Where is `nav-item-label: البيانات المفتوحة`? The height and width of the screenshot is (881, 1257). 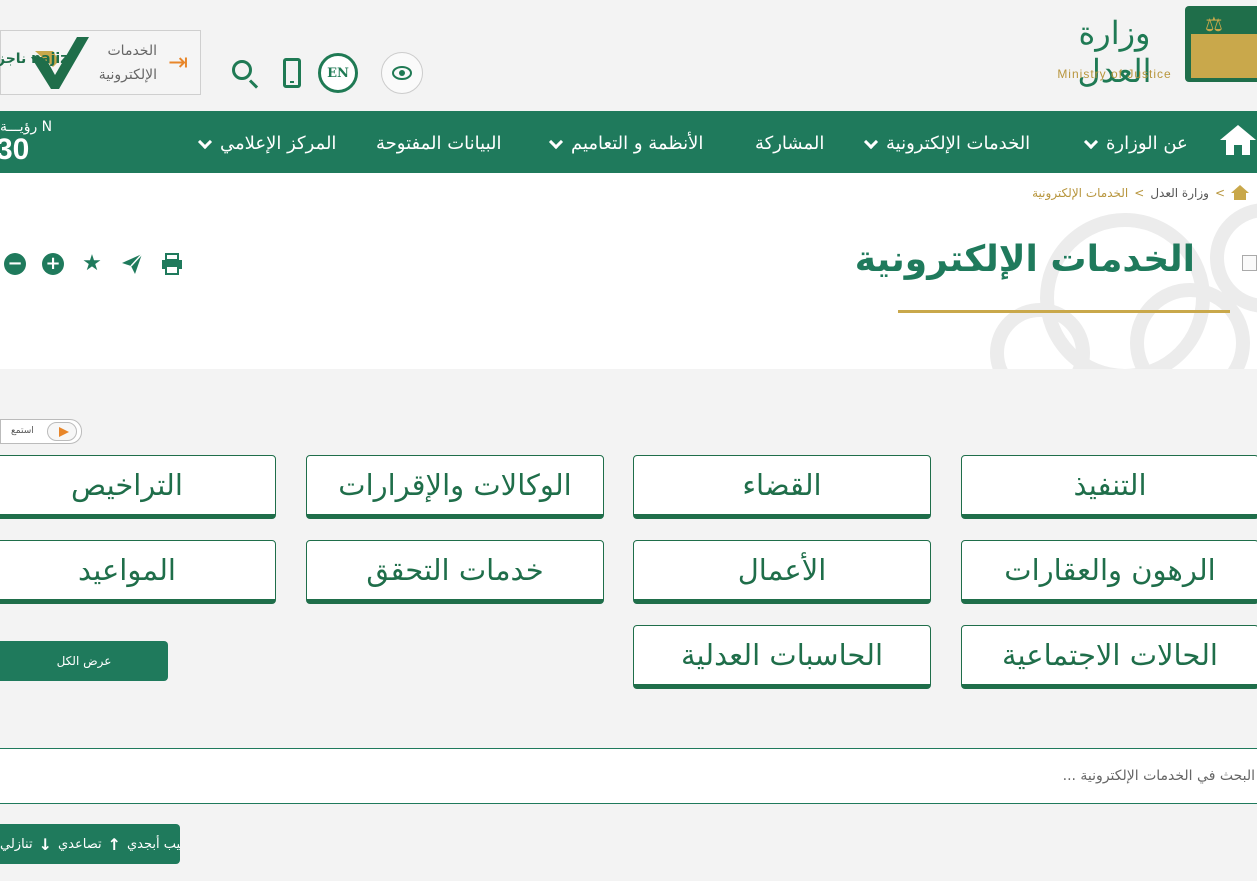
nav-item-label: البيانات المفتوحة is located at coordinates (439, 143).